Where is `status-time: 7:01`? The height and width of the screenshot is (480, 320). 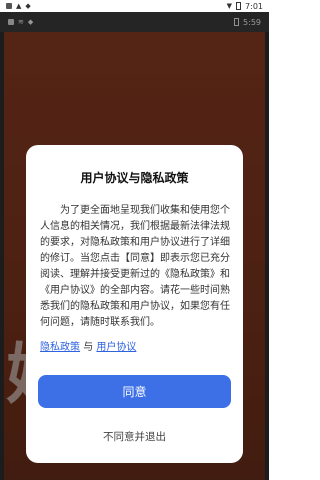 status-time: 7:01 is located at coordinates (254, 6).